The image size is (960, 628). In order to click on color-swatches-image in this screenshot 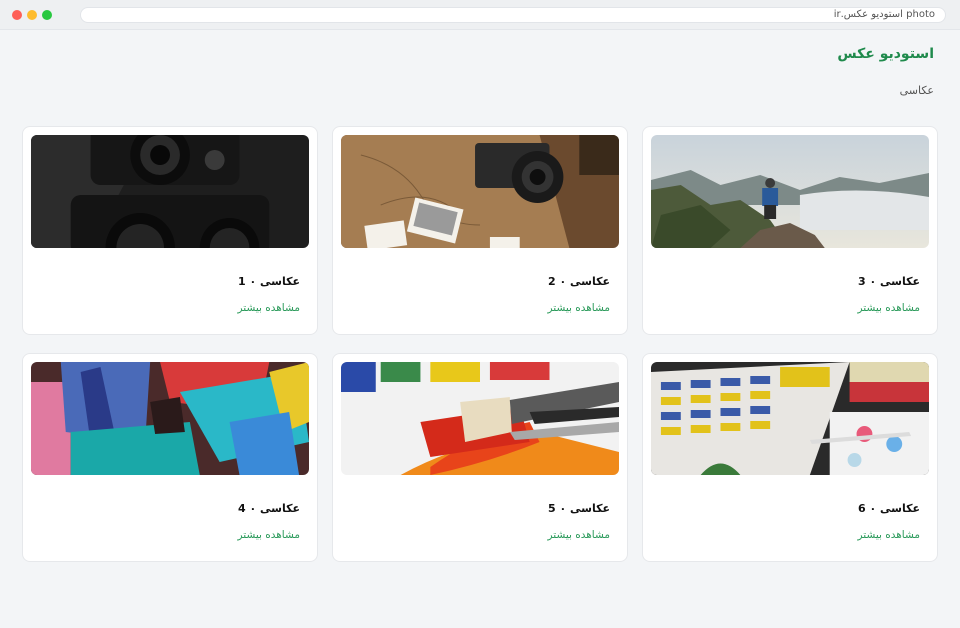, I will do `click(790, 418)`.